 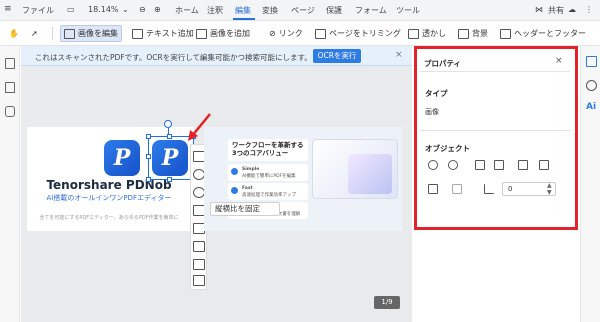 I want to click on more-icon: ⋮, so click(x=589, y=9).